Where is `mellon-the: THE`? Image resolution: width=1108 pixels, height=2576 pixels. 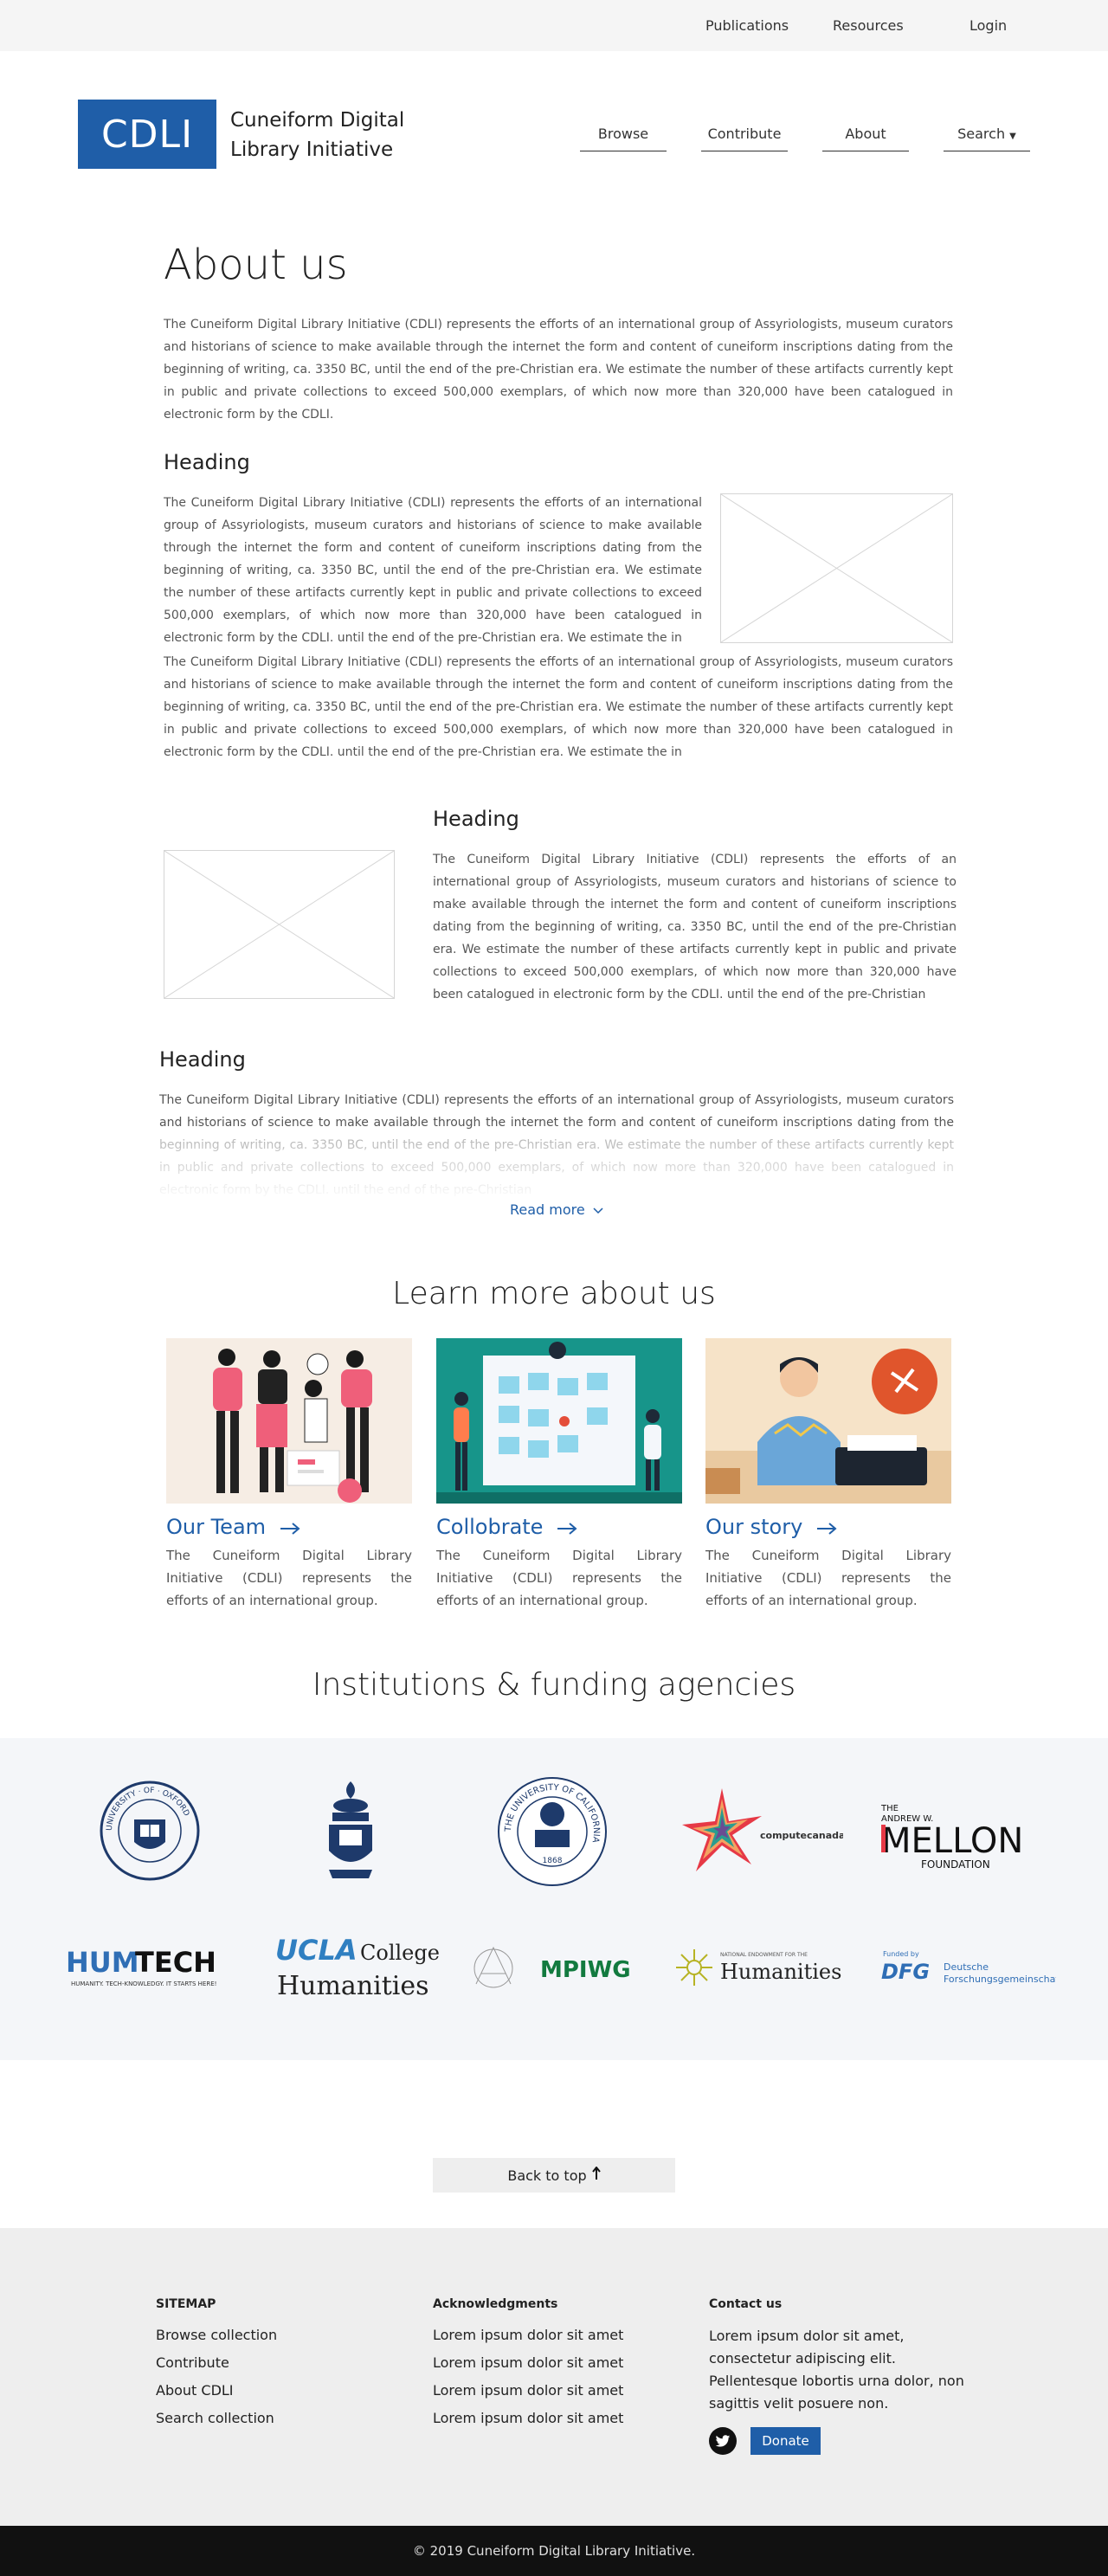 mellon-the: THE is located at coordinates (889, 1809).